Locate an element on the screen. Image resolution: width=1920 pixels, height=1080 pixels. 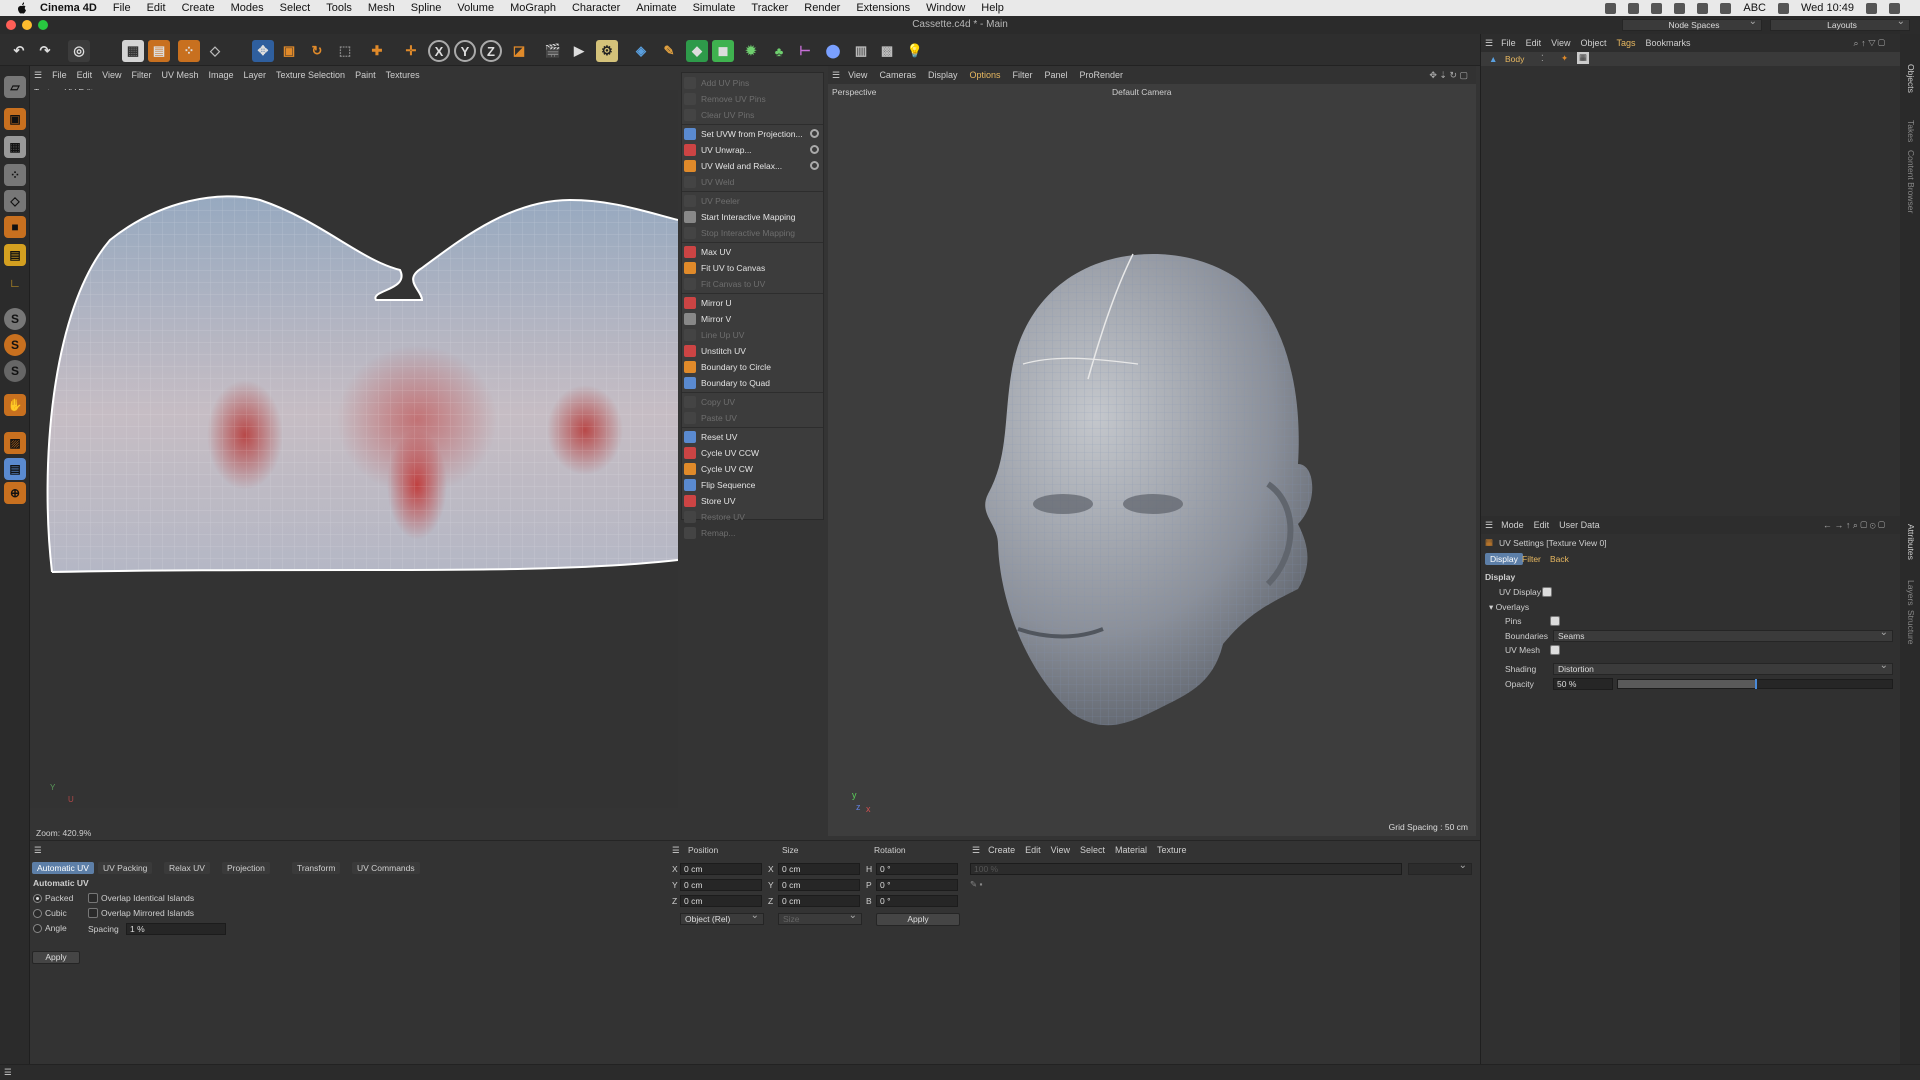
menu-extensions: Extensions is located at coordinates (883, 8).